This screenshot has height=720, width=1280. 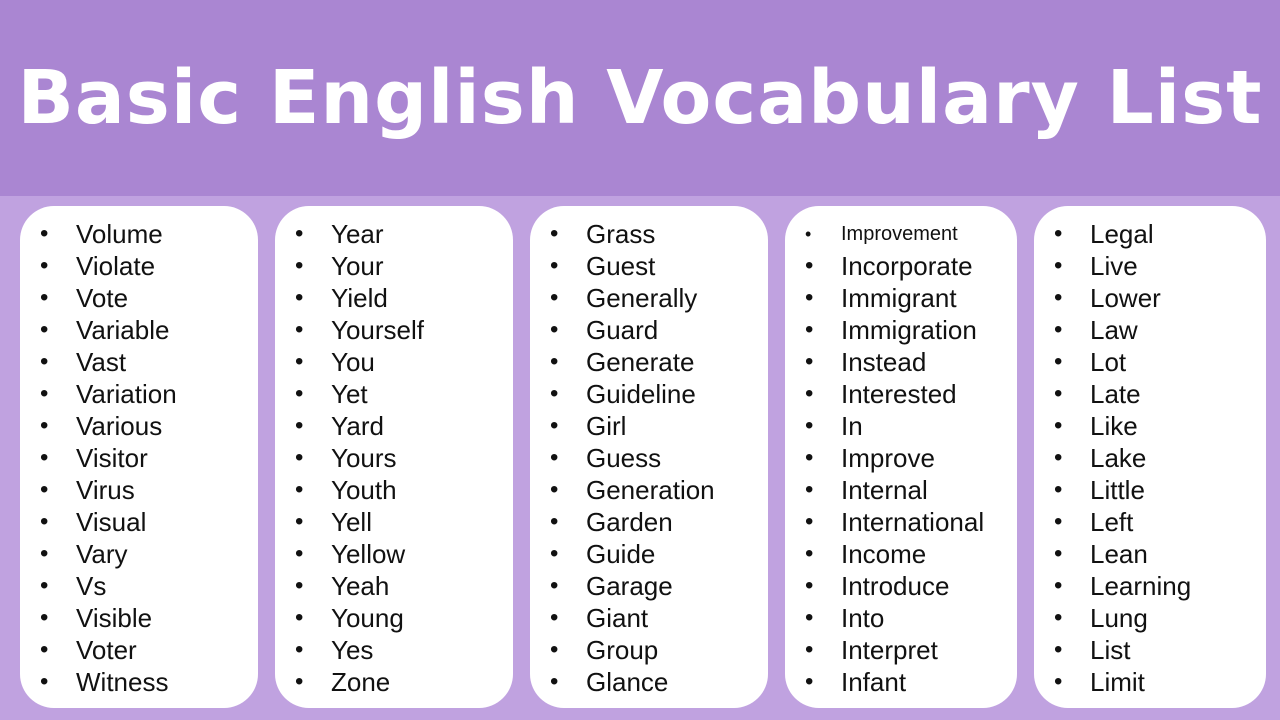 I want to click on vocab-word: Generally, so click(x=649, y=298).